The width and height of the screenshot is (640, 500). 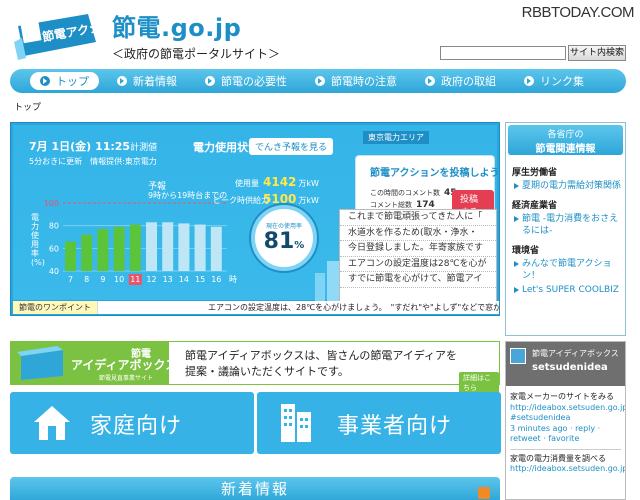 What do you see at coordinates (418, 280) in the screenshot?
I see `feed-item: すでに節電を心がけて、節電アイ` at bounding box center [418, 280].